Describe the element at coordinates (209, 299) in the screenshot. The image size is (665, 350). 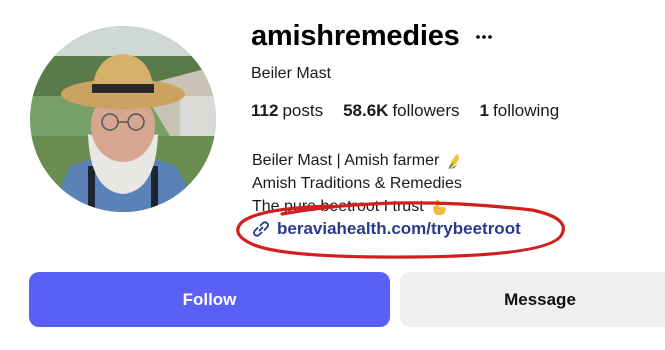
I see `follow-button: Follow` at that location.